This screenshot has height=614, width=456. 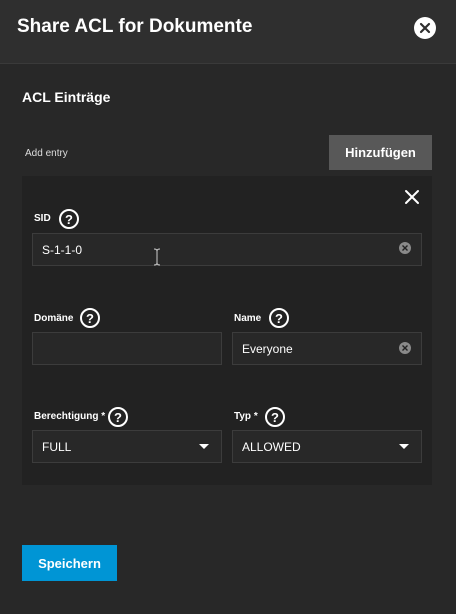 What do you see at coordinates (248, 318) in the screenshot?
I see `name-label: Name` at bounding box center [248, 318].